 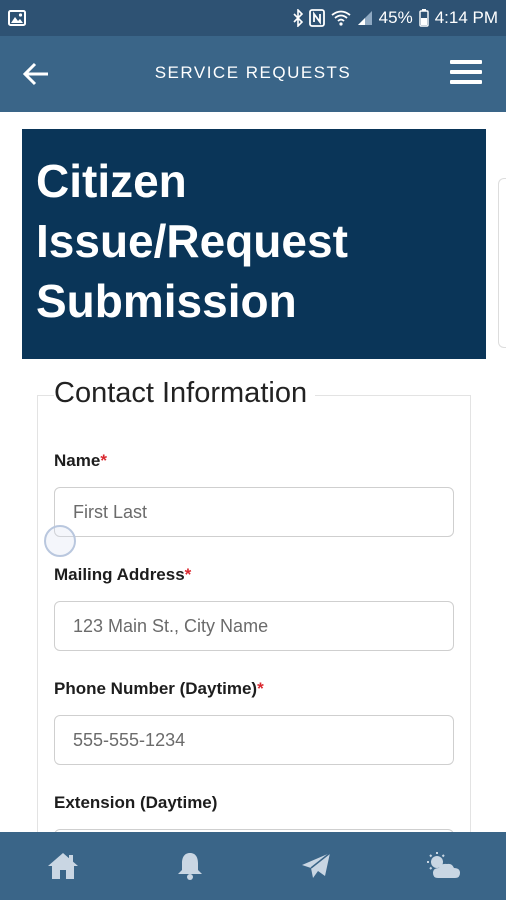 What do you see at coordinates (253, 866) in the screenshot?
I see `bottom-nav` at bounding box center [253, 866].